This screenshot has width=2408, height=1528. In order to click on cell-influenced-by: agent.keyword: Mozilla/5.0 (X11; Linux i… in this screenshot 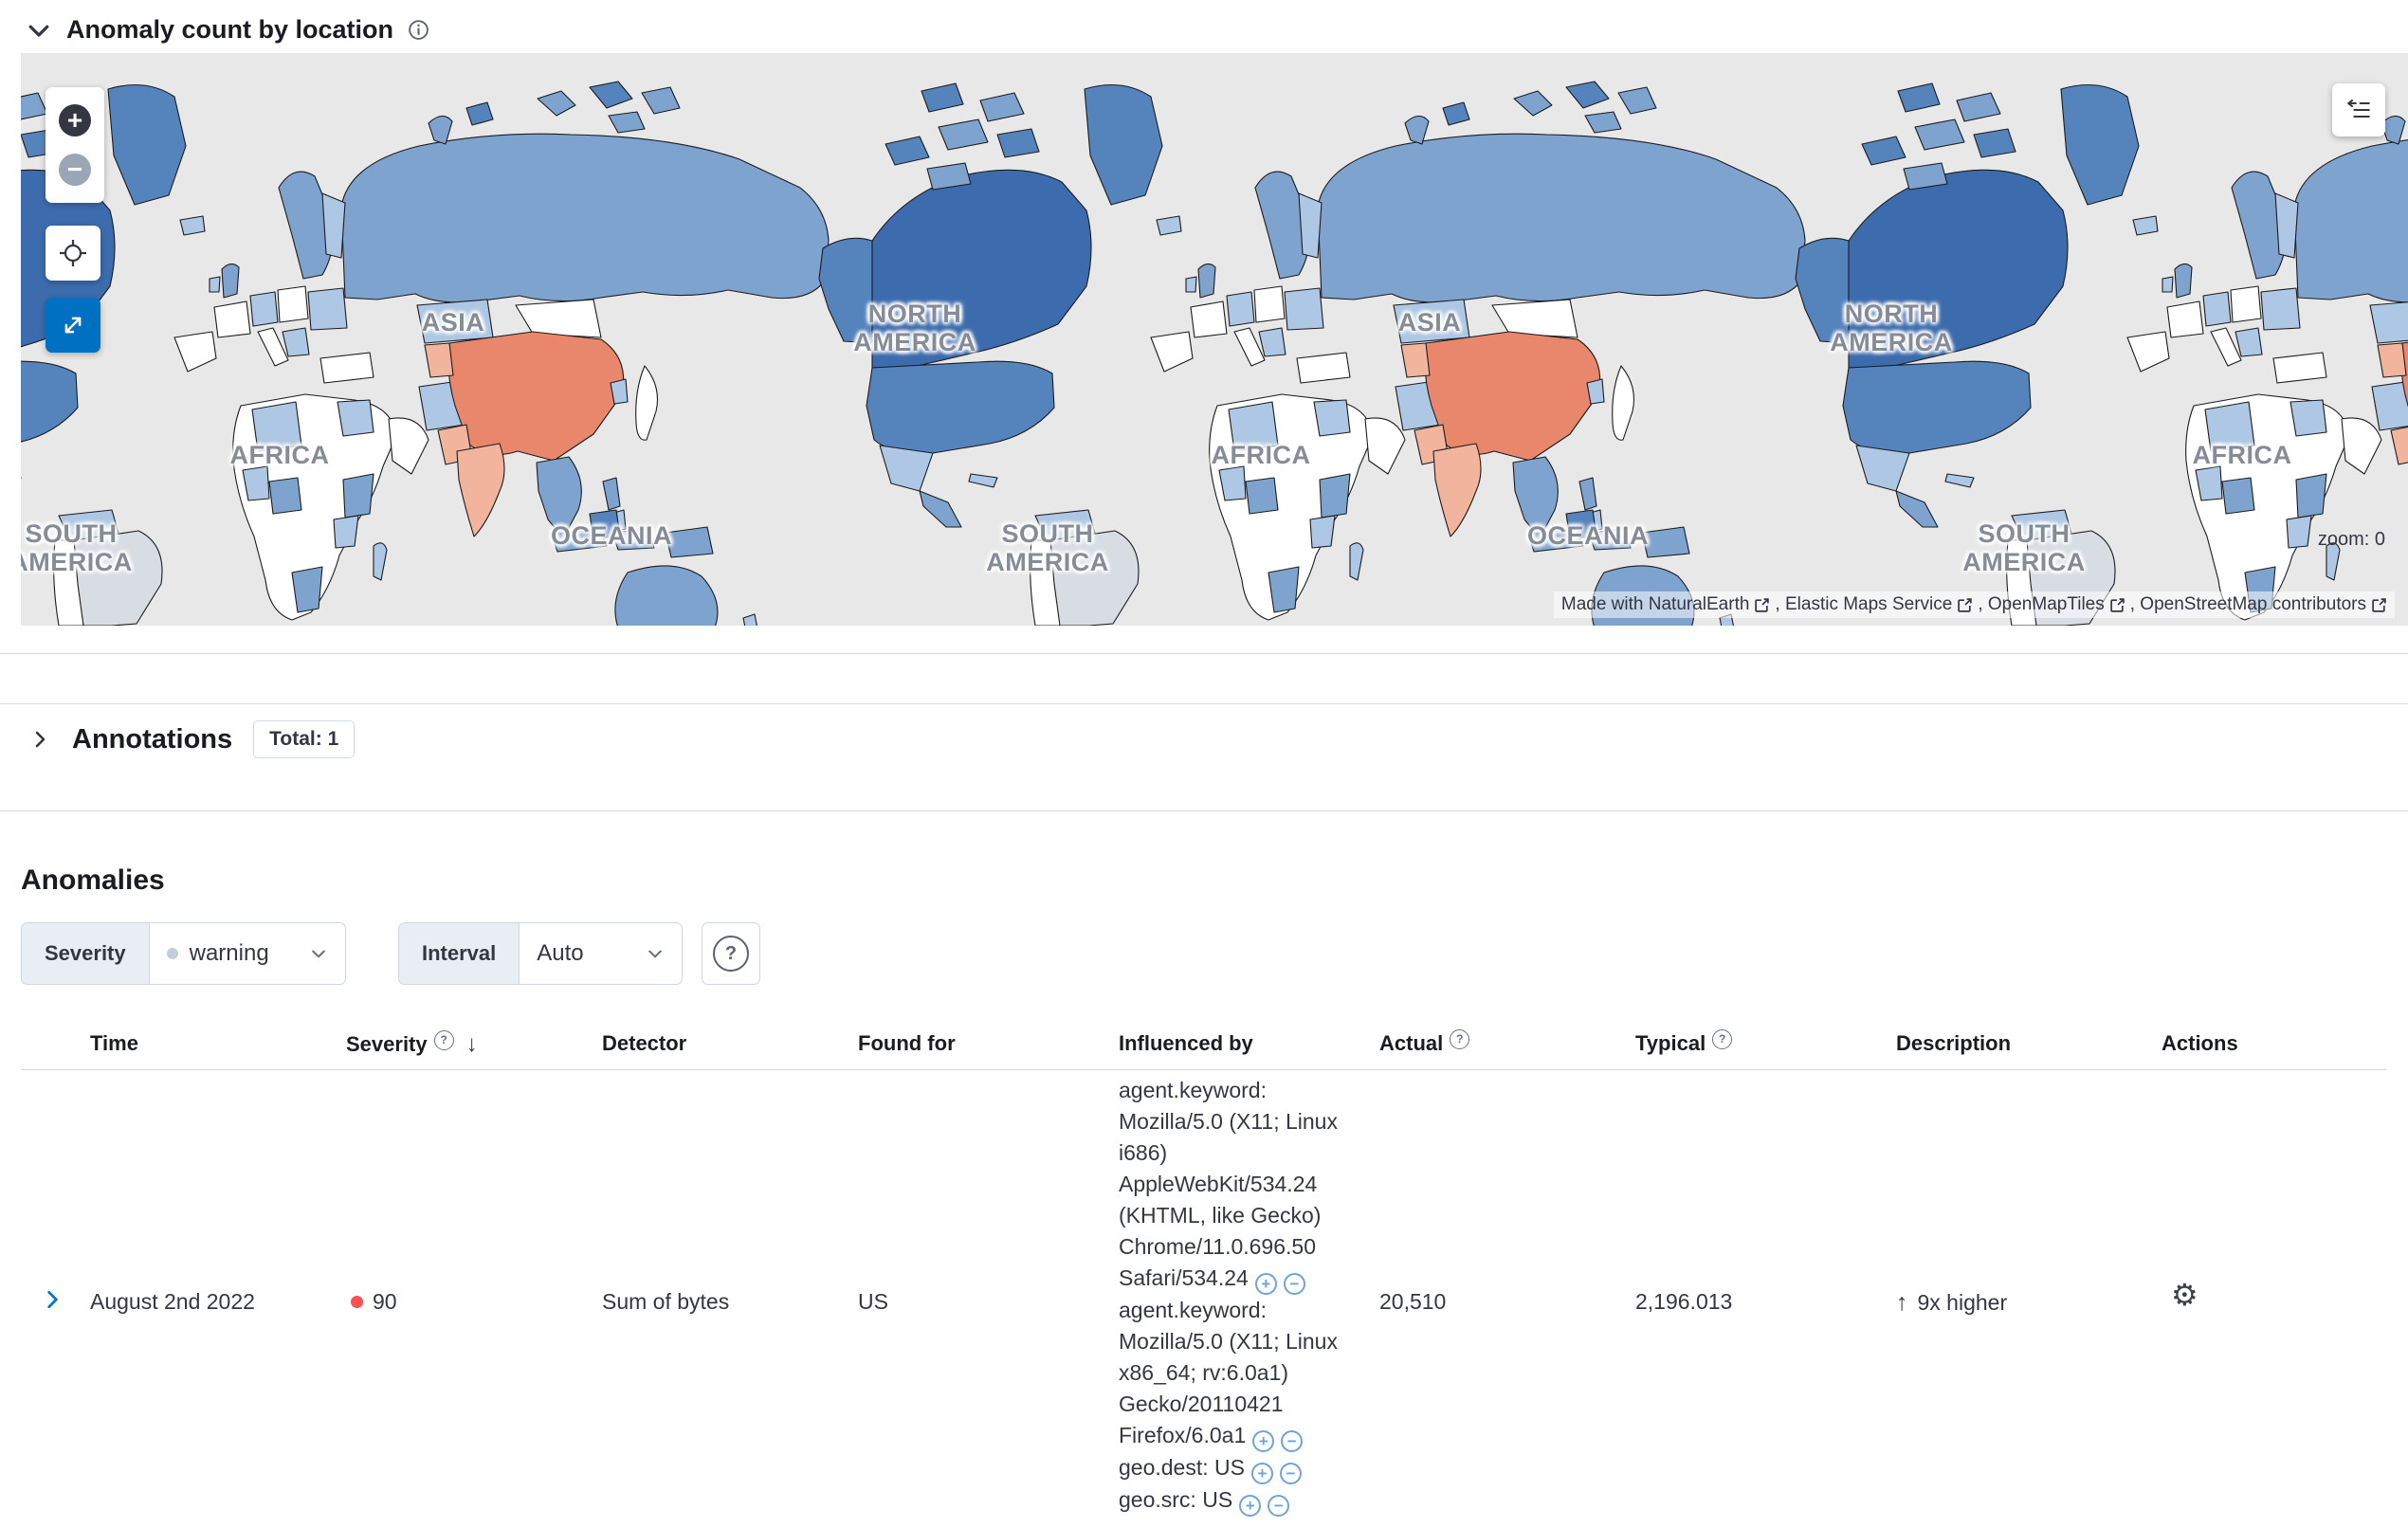, I will do `click(1238, 1296)`.